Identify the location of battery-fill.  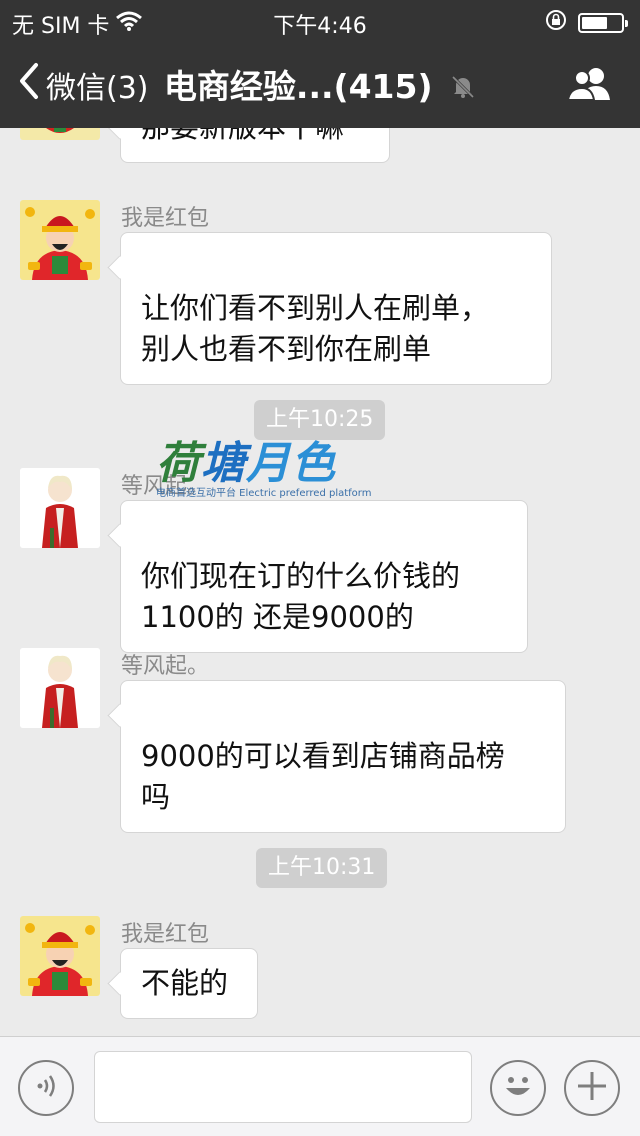
(594, 23).